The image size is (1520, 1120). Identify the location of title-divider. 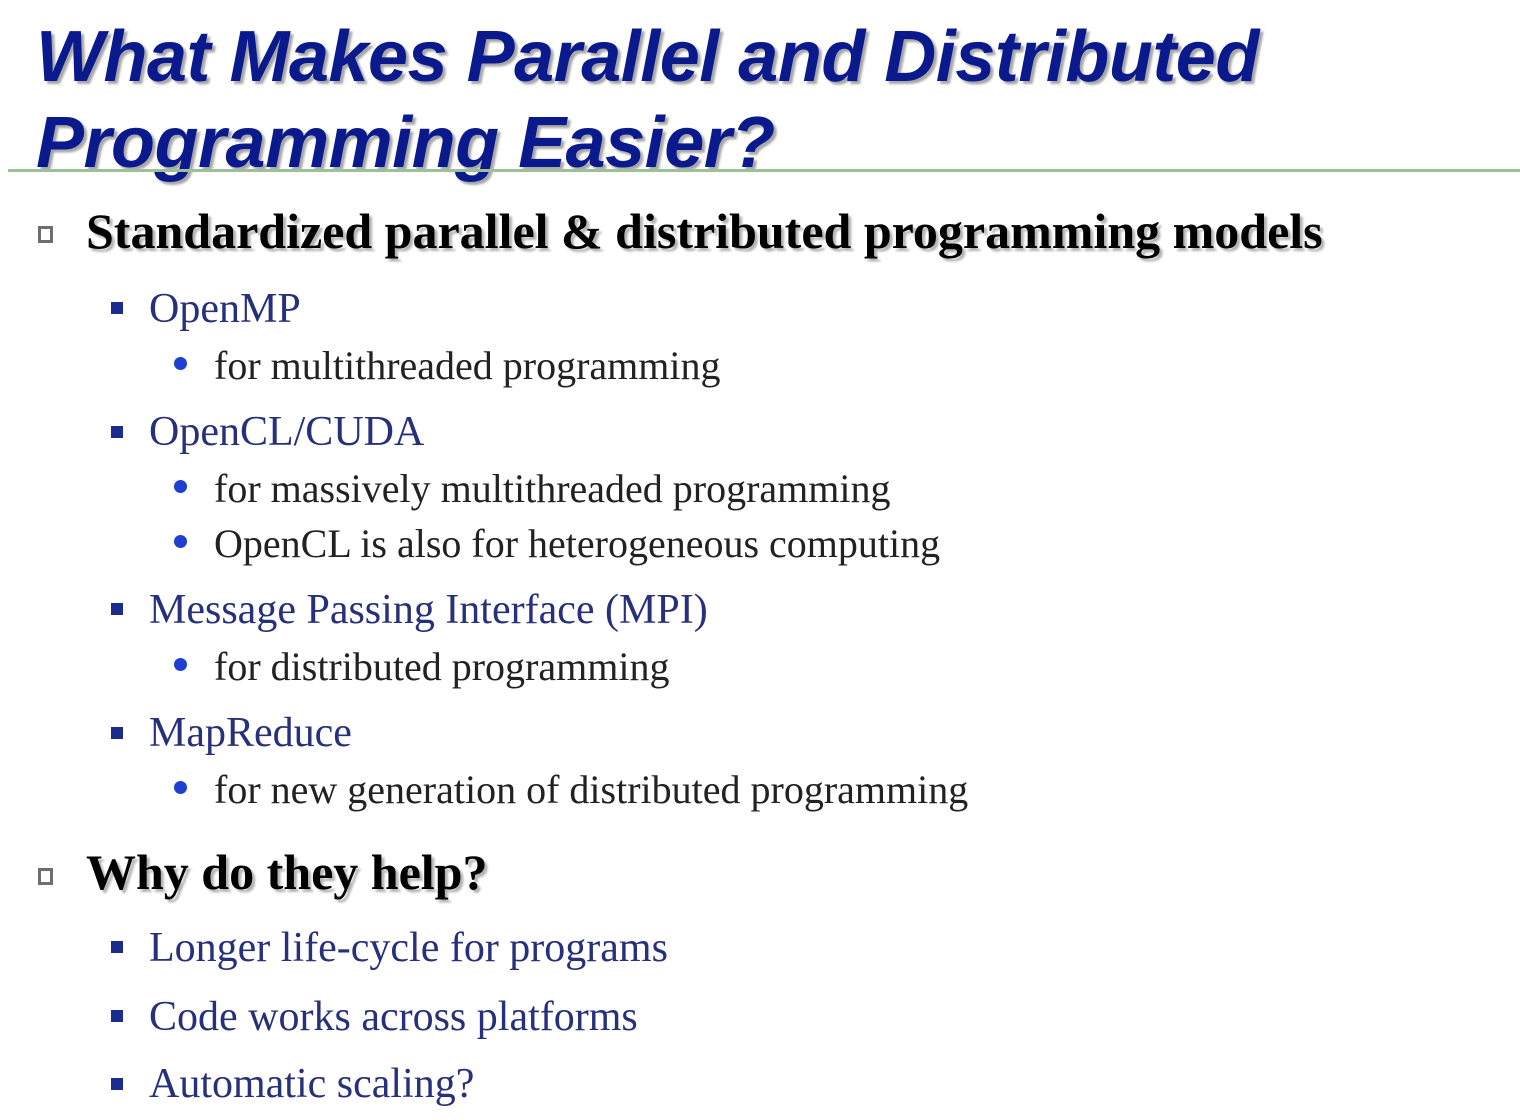
(764, 170).